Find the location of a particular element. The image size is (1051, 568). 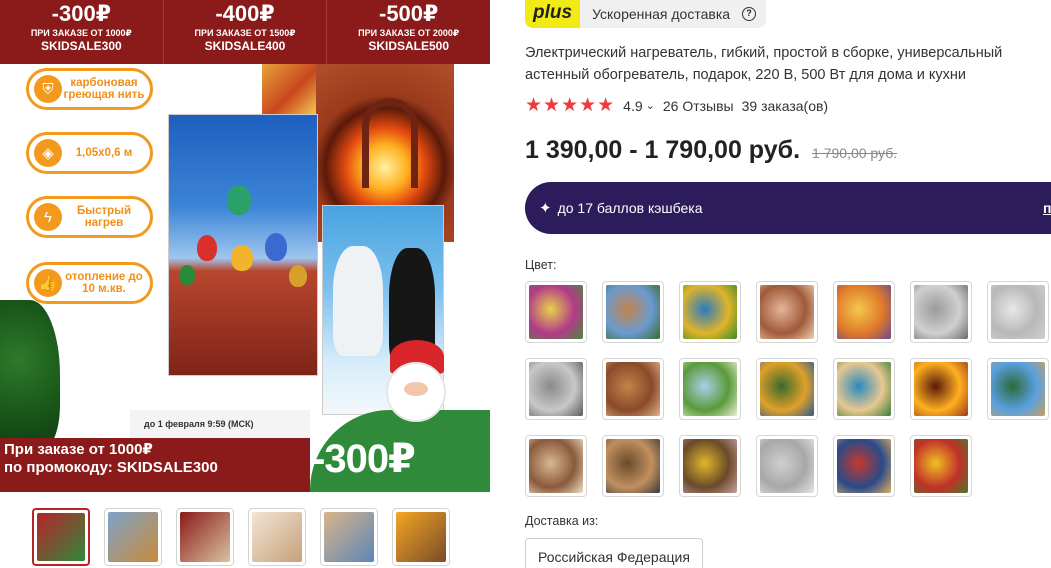

plus-logo: plus is located at coordinates (553, 14).